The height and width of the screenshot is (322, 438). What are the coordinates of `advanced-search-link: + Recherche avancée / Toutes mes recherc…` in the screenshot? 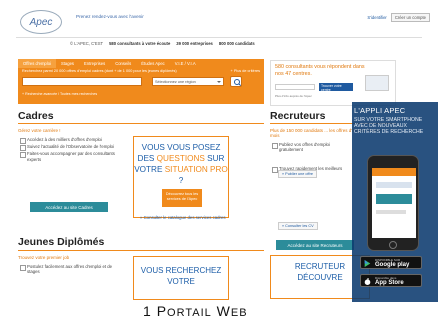 It's located at (59, 94).